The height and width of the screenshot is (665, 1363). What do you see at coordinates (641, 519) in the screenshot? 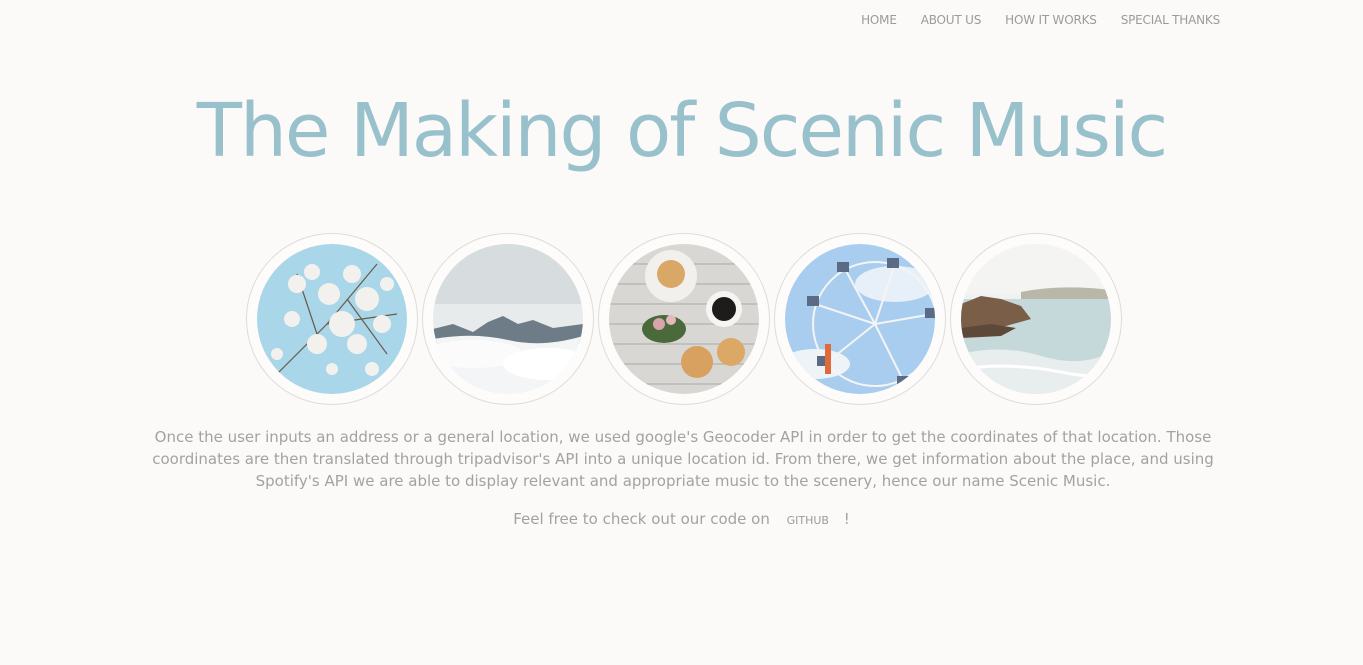
I see `cta-text: Feel free to check out our code on` at bounding box center [641, 519].